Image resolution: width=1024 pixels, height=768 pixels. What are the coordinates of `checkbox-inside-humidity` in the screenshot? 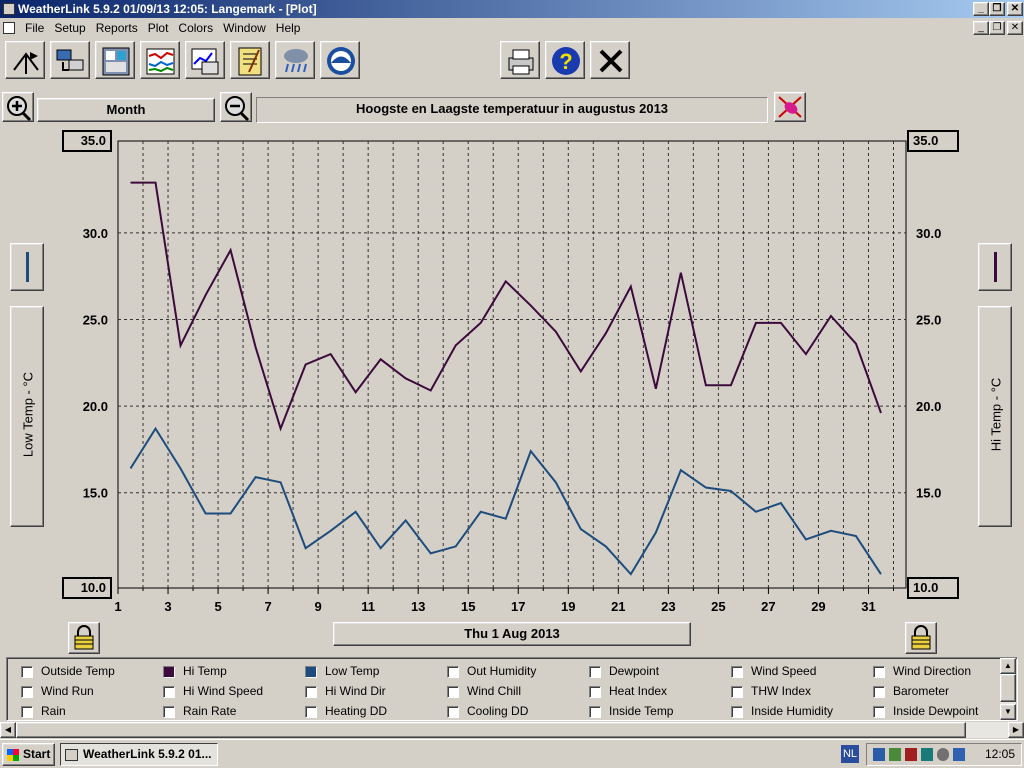 It's located at (737, 712).